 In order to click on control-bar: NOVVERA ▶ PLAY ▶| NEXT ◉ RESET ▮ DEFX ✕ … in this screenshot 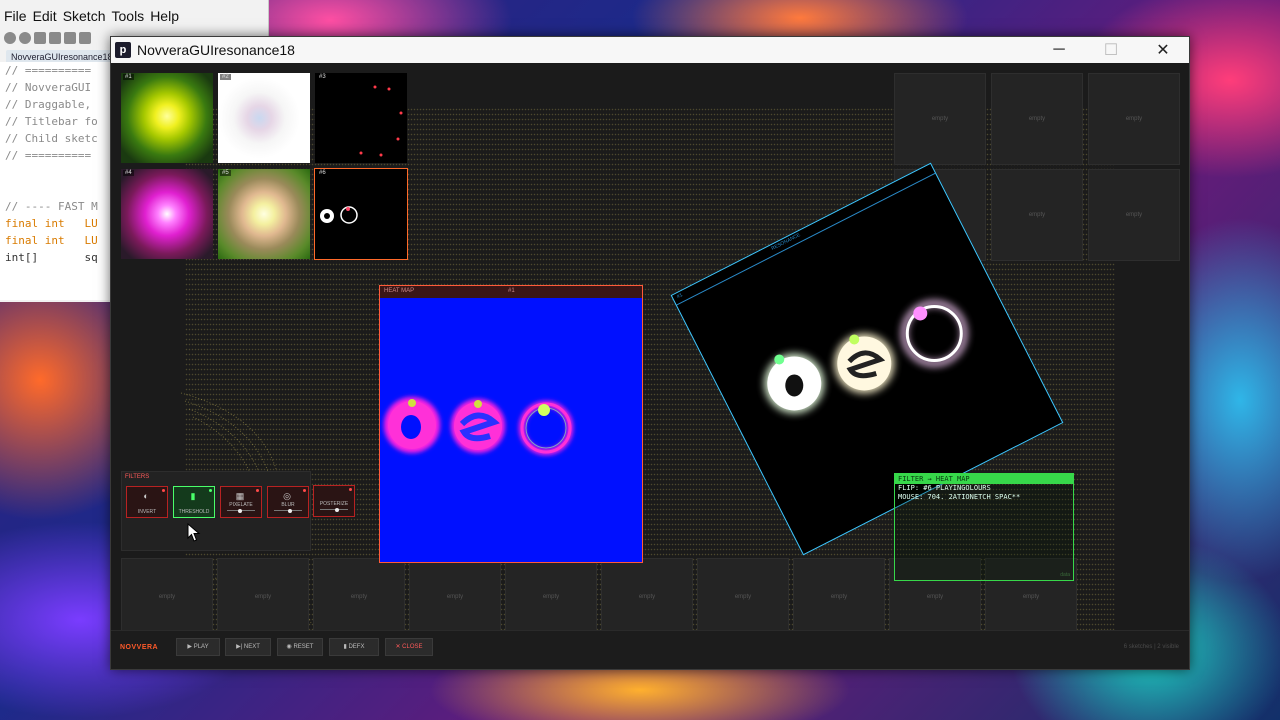, I will do `click(650, 649)`.